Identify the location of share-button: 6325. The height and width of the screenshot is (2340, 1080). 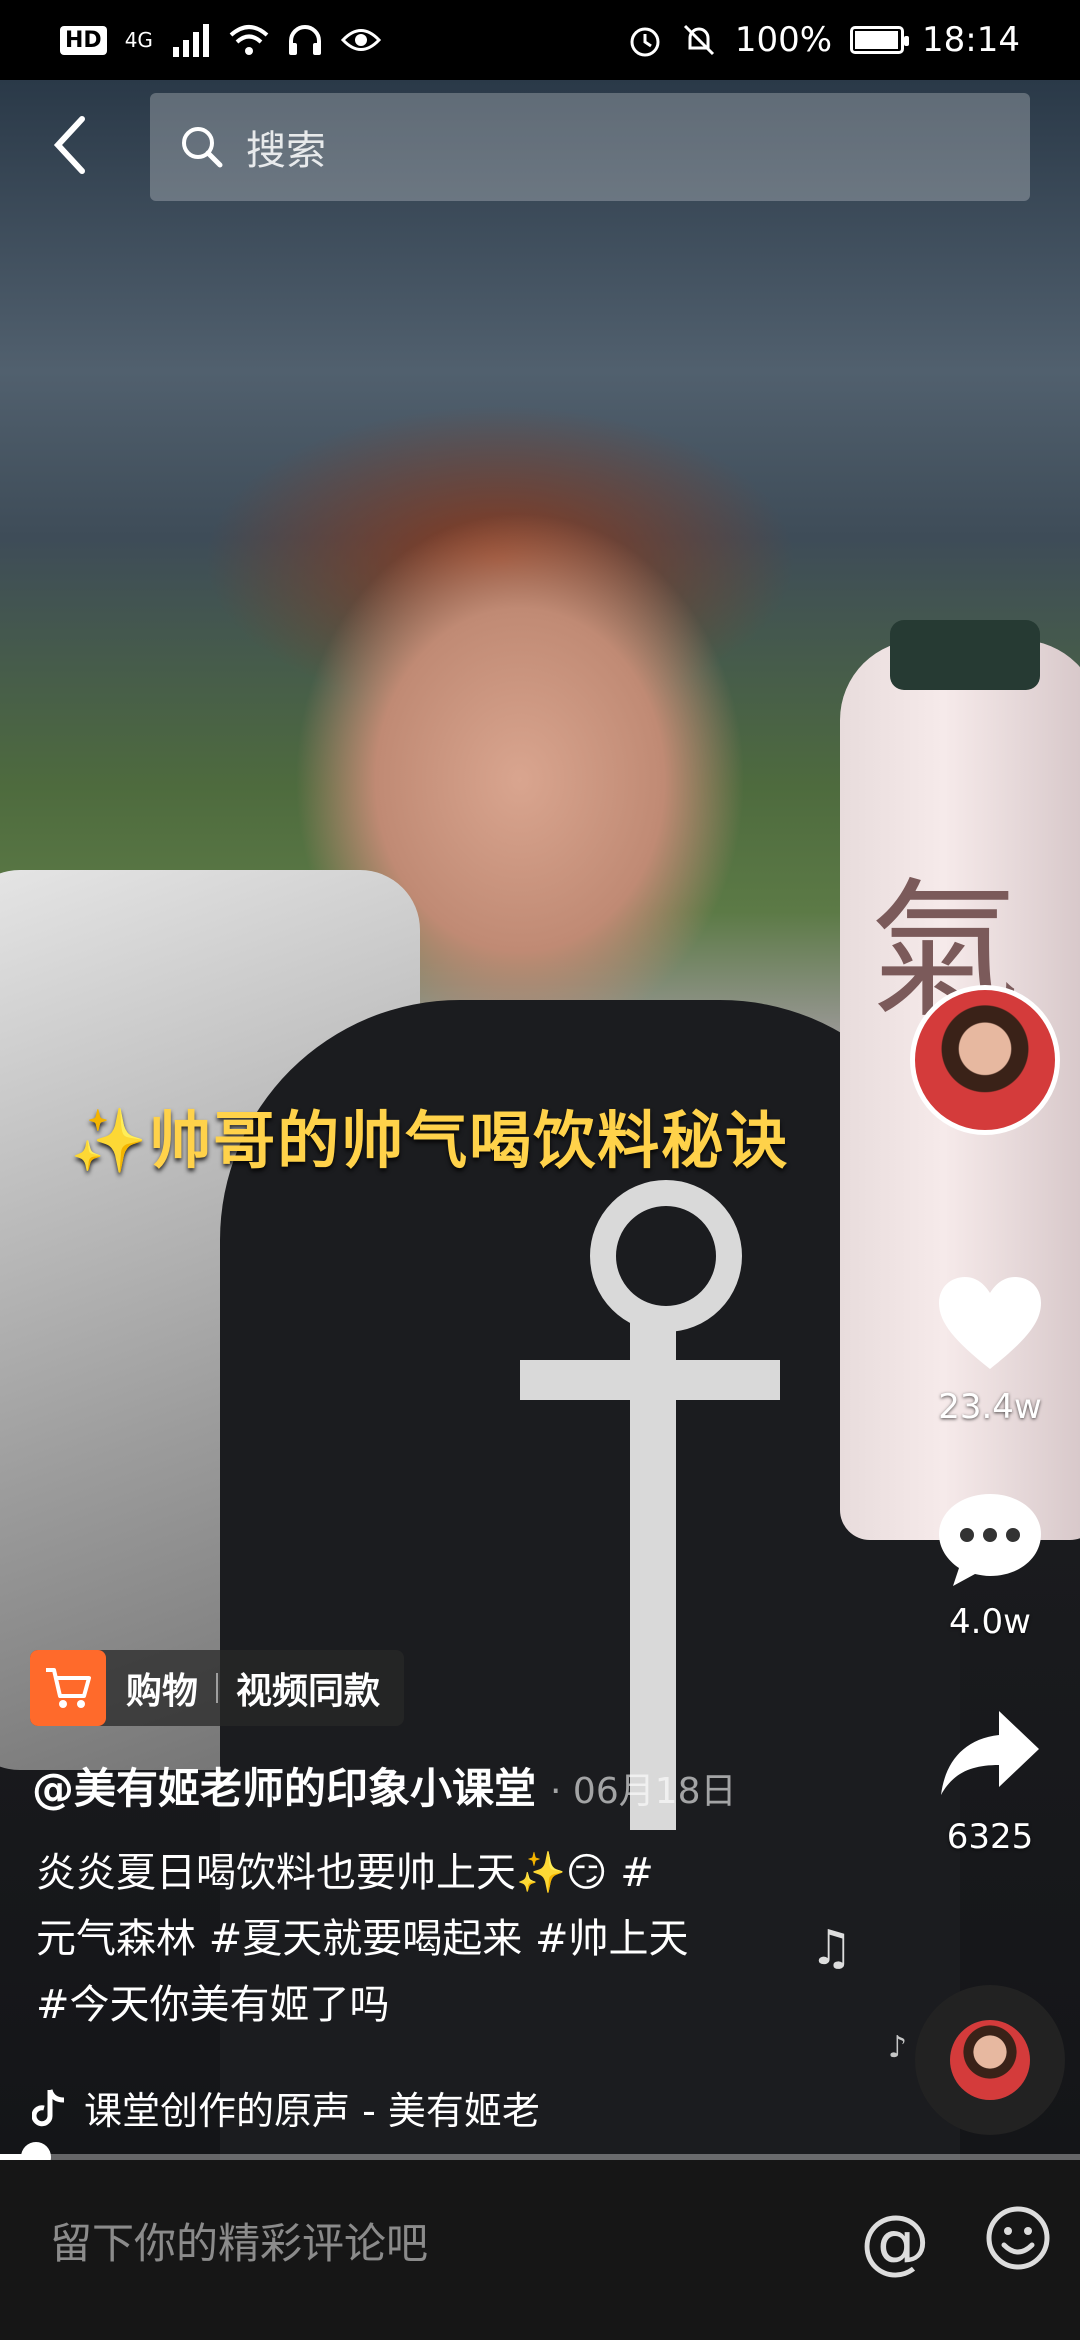
(990, 1781).